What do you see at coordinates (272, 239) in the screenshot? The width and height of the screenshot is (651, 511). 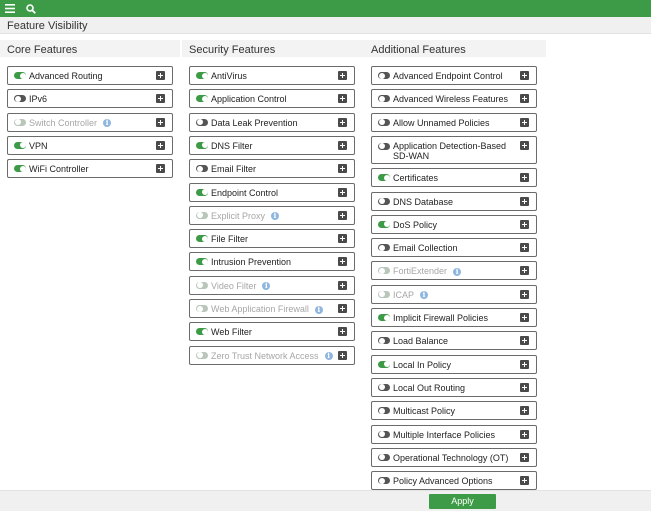 I see `feature-file-filter: File Filter` at bounding box center [272, 239].